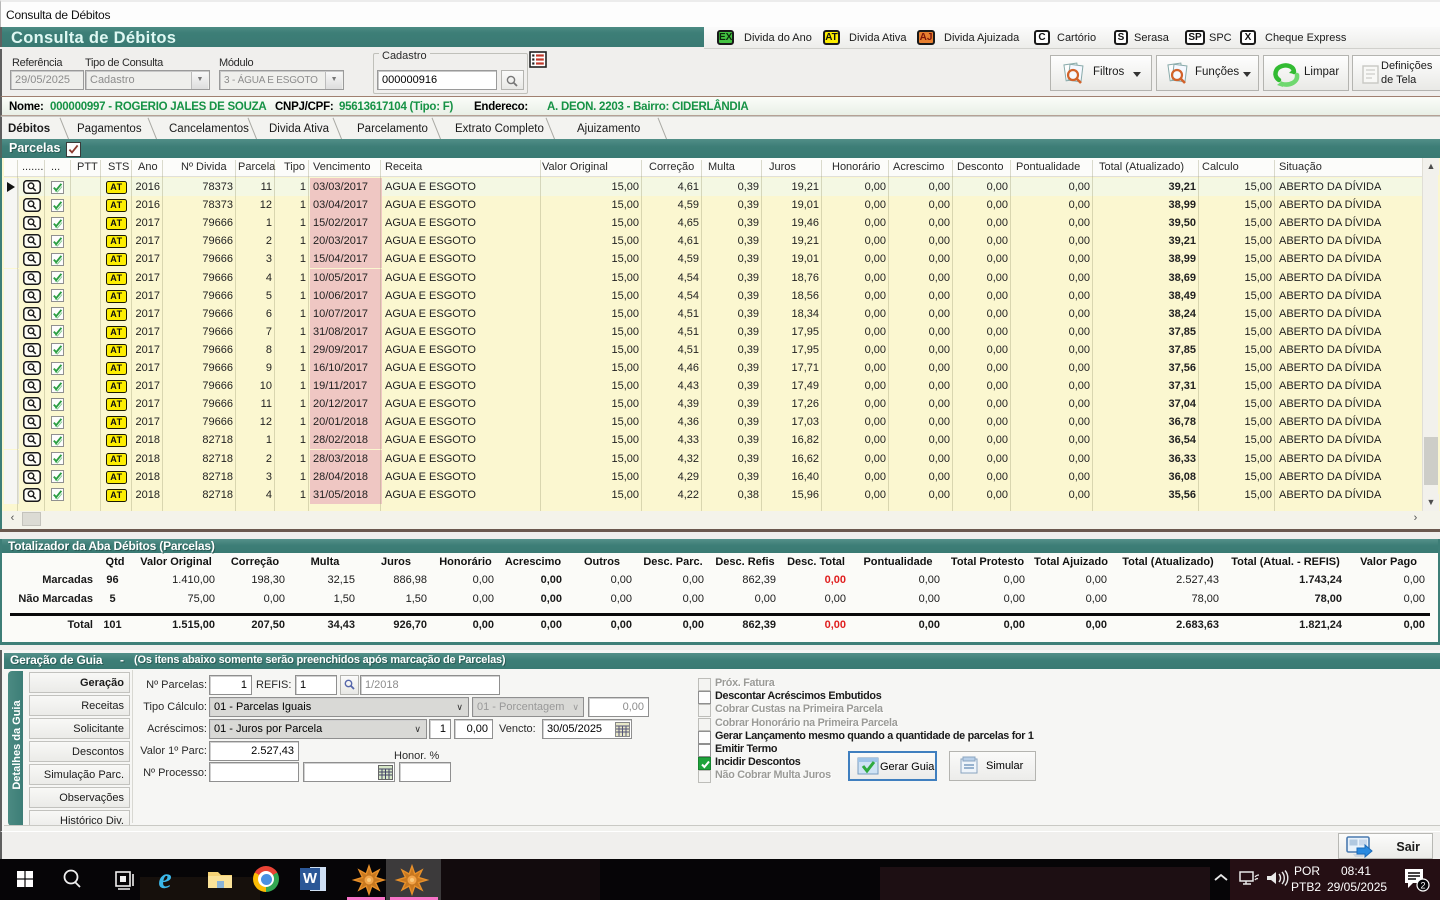 This screenshot has width=1440, height=900. Describe the element at coordinates (1422, 886) in the screenshot. I see `svg-text: 2` at that location.